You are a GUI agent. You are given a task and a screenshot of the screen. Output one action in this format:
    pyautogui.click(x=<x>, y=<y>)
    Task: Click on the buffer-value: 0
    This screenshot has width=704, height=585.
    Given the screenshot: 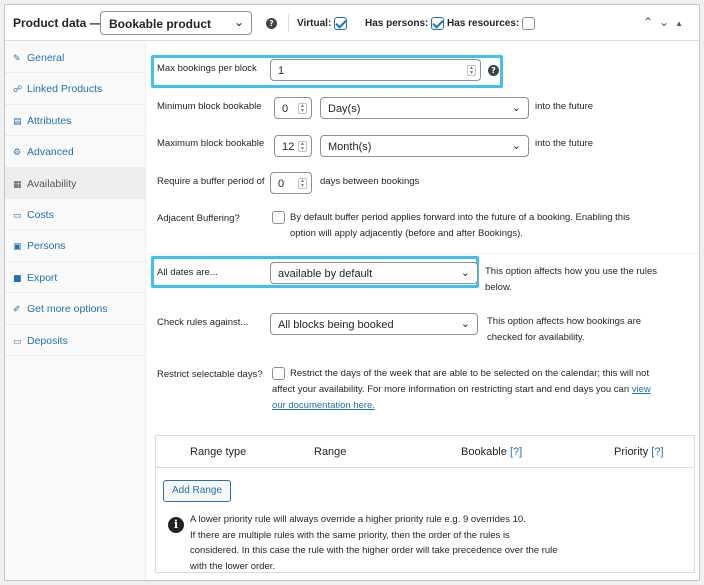 What is the action you would take?
    pyautogui.click(x=281, y=184)
    